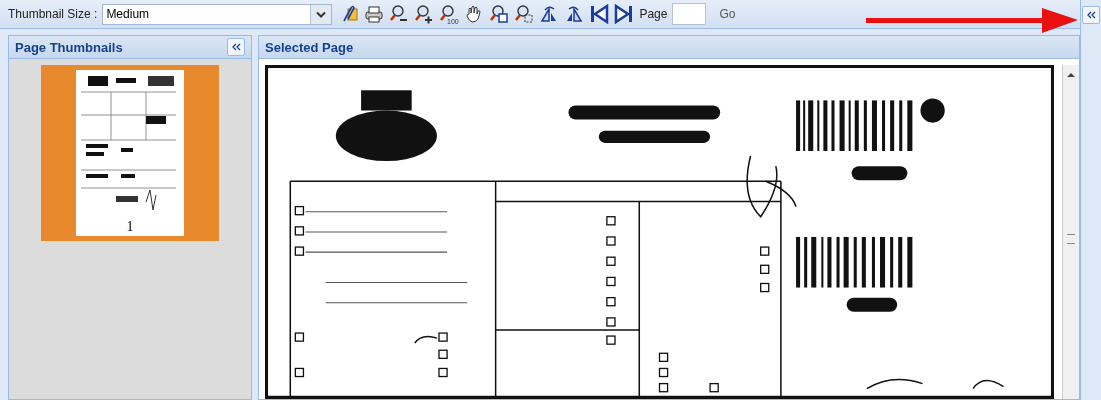  Describe the element at coordinates (321, 14) in the screenshot. I see `caret-icon` at that location.